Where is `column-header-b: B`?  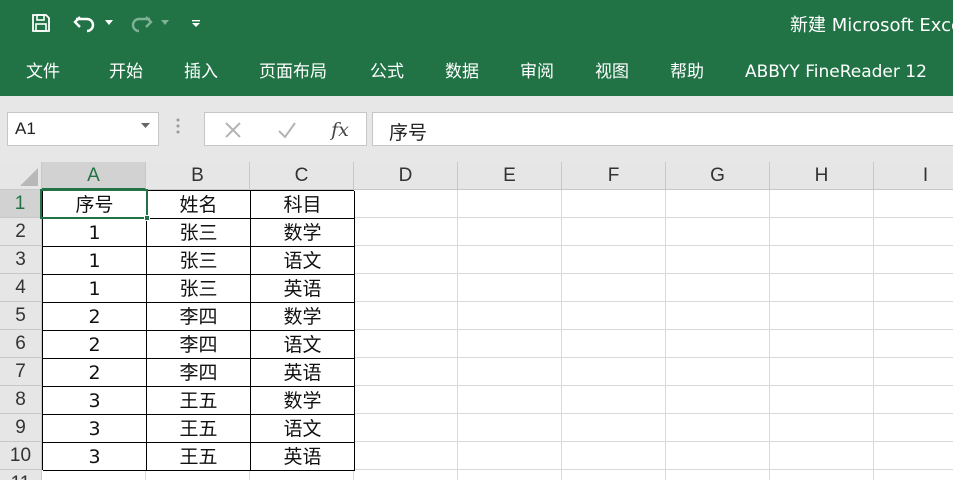 column-header-b: B is located at coordinates (198, 176).